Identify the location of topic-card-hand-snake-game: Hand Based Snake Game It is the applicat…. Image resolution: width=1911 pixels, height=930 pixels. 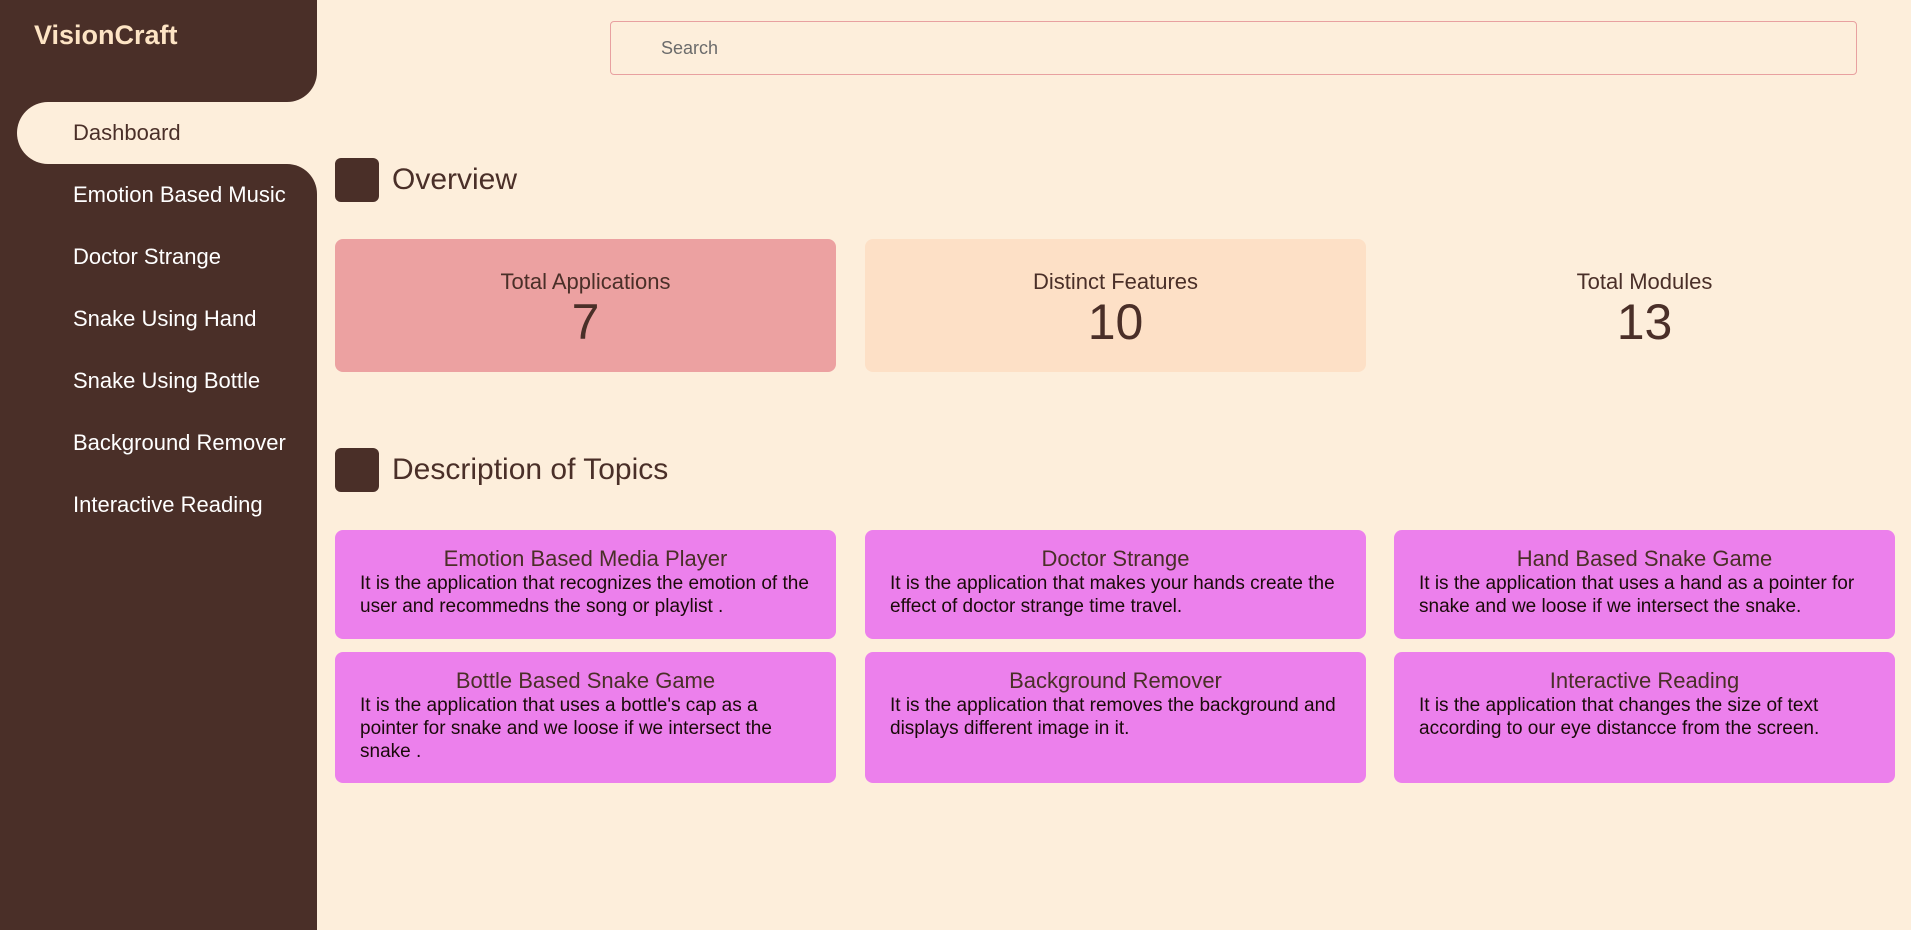
(1644, 584).